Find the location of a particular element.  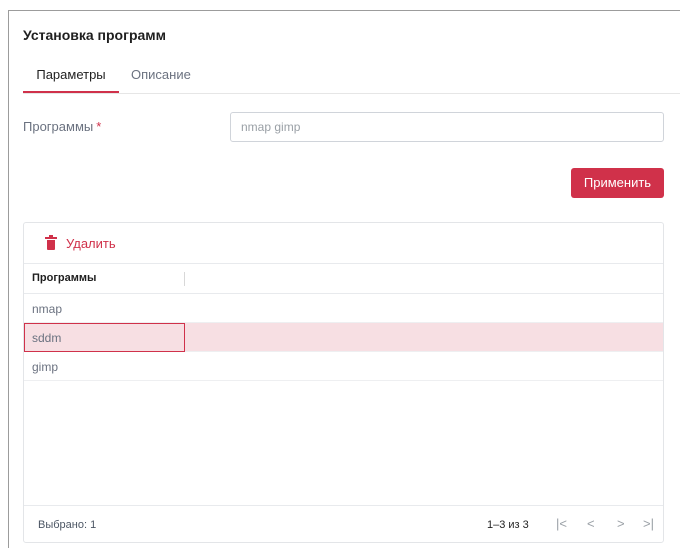

page-title: Установка программ is located at coordinates (94, 35).